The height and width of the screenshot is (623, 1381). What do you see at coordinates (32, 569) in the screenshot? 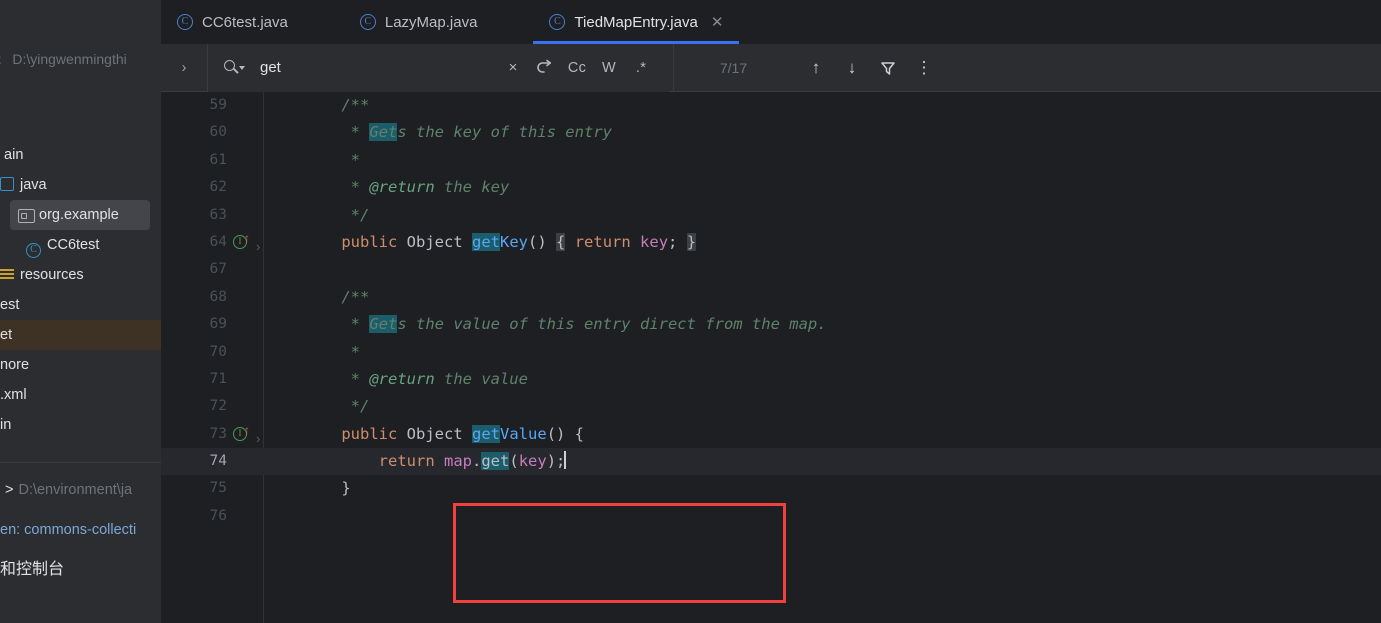
I see `console-label: 和控制台` at bounding box center [32, 569].